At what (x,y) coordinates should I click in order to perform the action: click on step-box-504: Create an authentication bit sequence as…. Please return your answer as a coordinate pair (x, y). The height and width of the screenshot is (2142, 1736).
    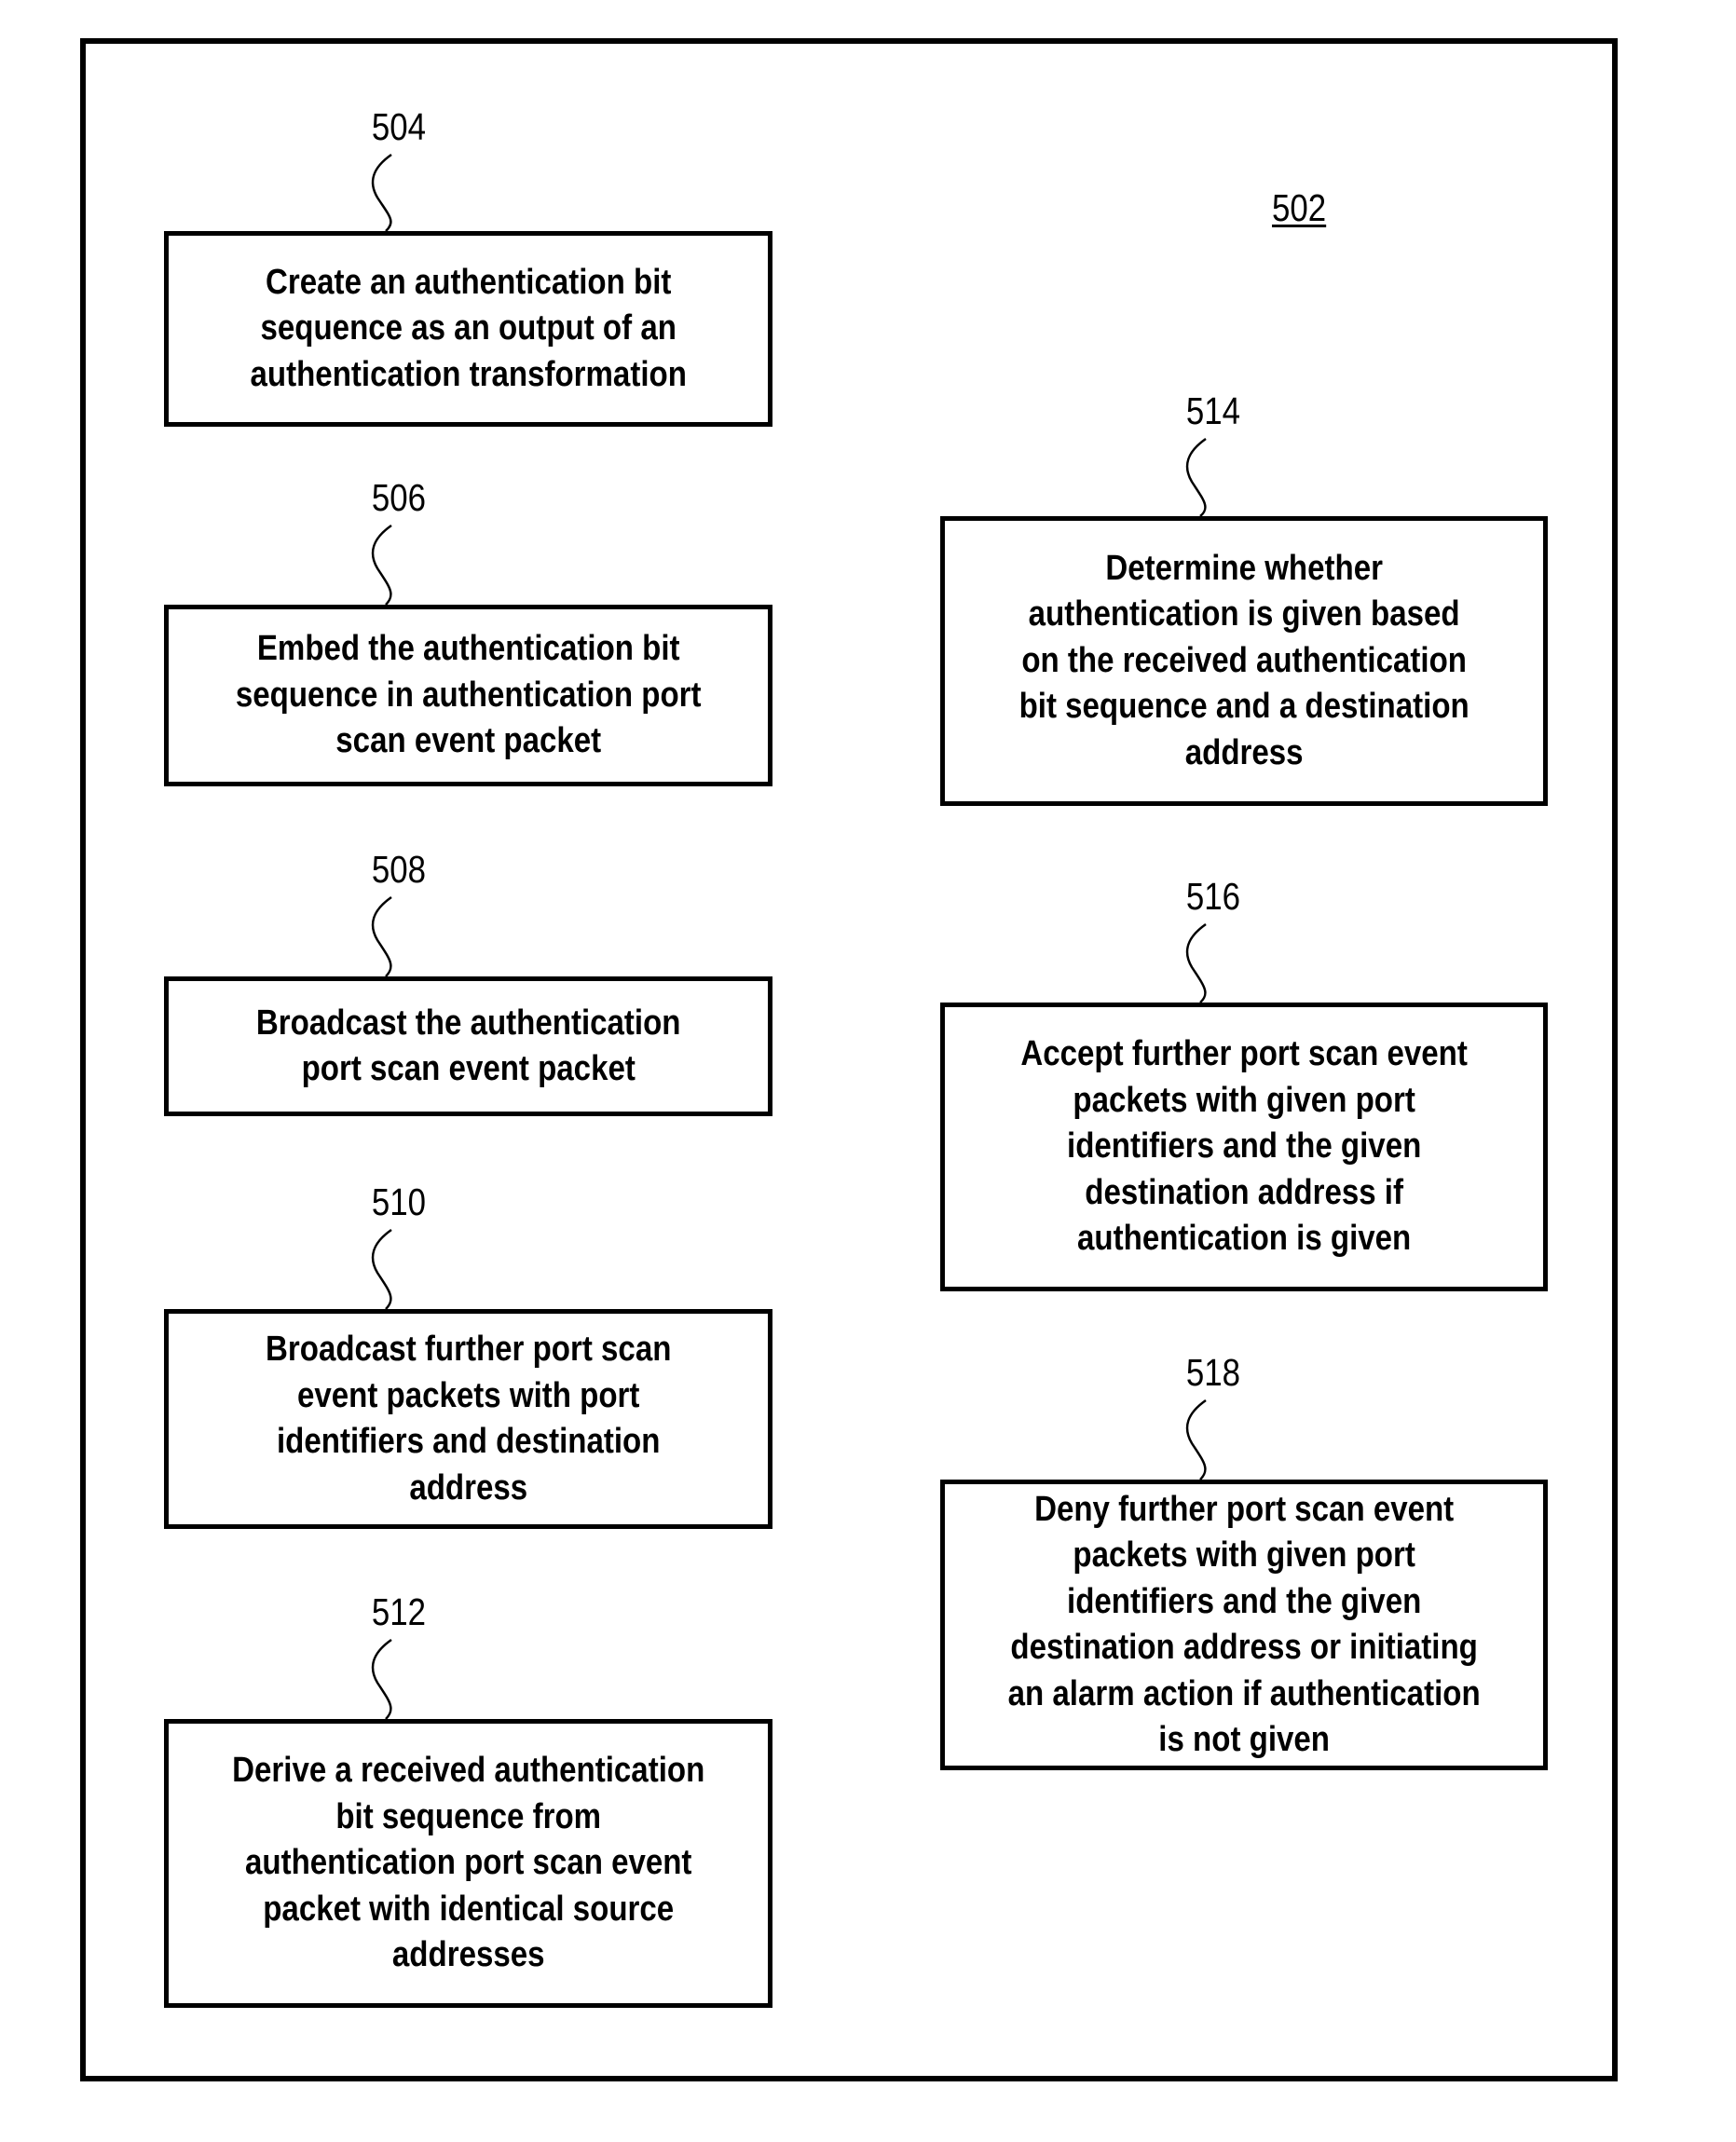
    Looking at the image, I should click on (468, 329).